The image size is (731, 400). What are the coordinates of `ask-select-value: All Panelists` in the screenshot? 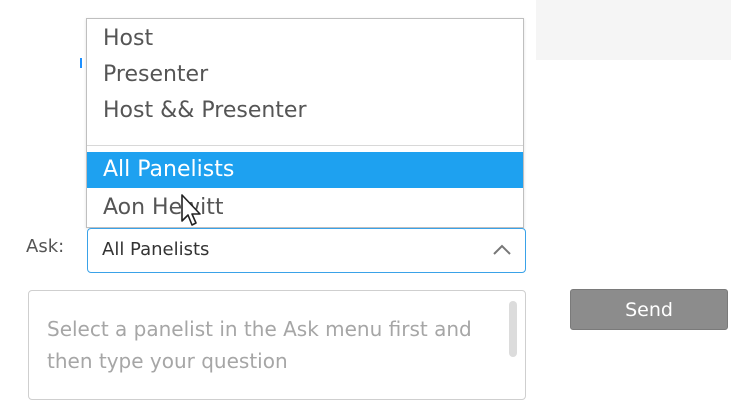 It's located at (156, 249).